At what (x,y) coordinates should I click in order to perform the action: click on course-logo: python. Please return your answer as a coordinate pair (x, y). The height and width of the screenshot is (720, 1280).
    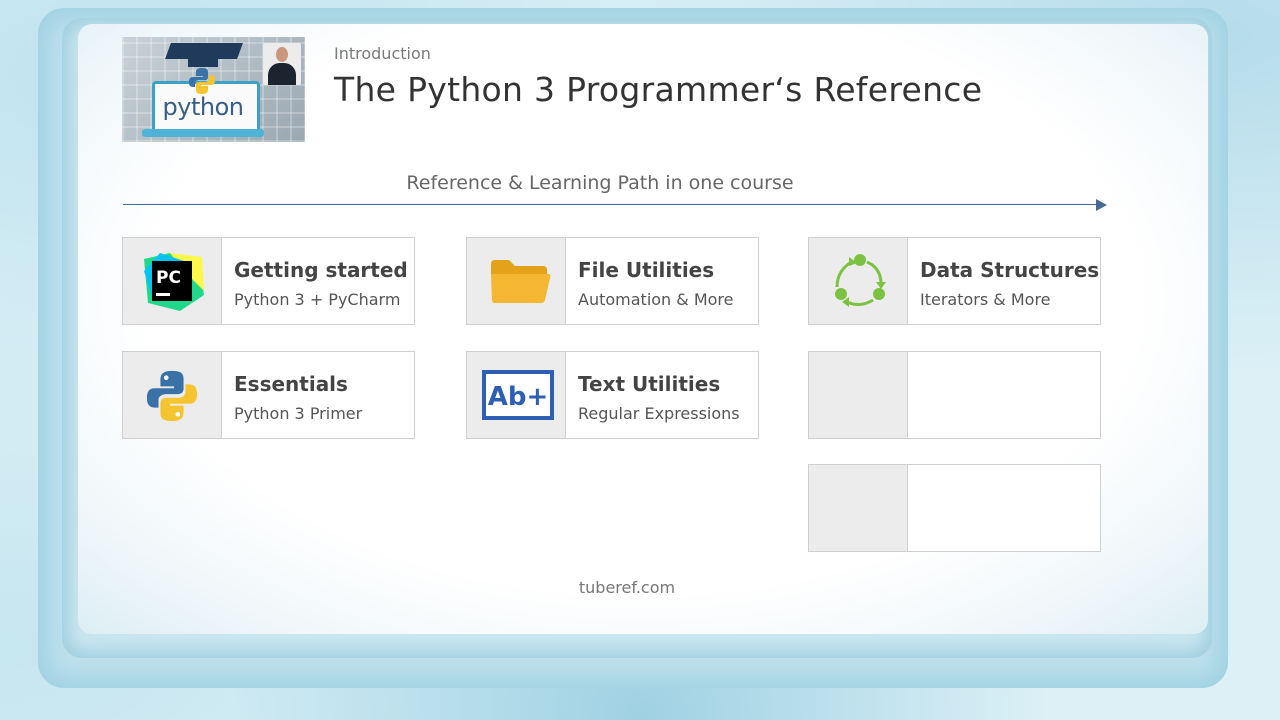
    Looking at the image, I should click on (213, 89).